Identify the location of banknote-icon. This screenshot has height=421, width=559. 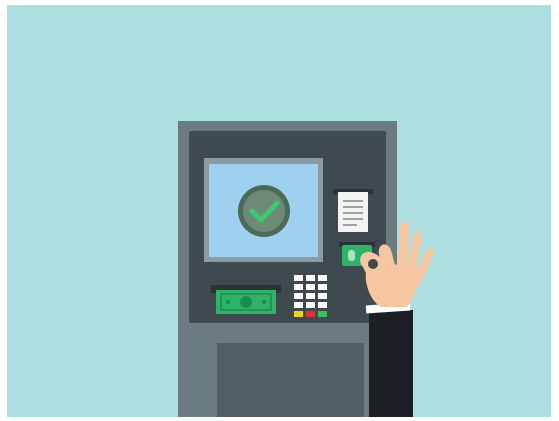
(246, 299).